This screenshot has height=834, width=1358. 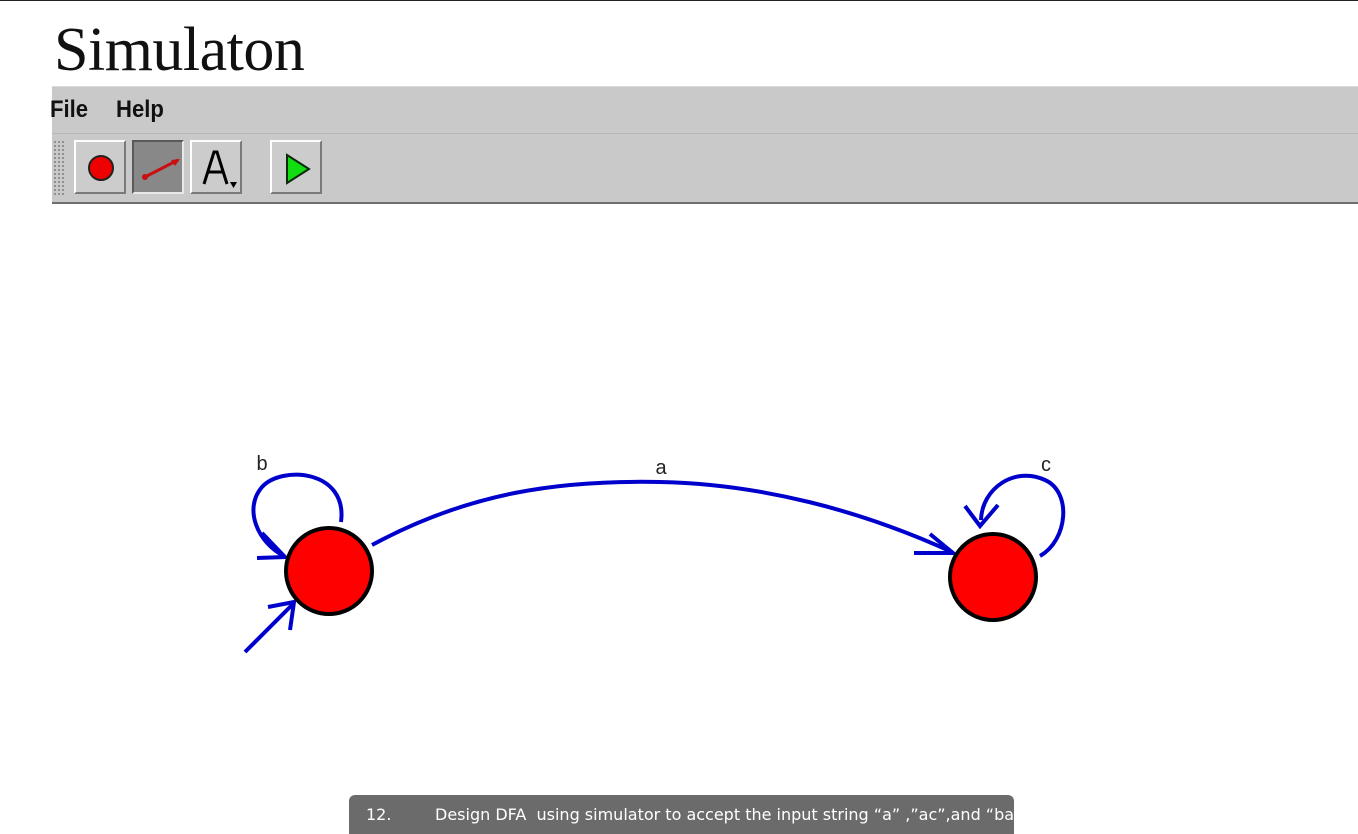 What do you see at coordinates (993, 577) in the screenshot?
I see `state-q1` at bounding box center [993, 577].